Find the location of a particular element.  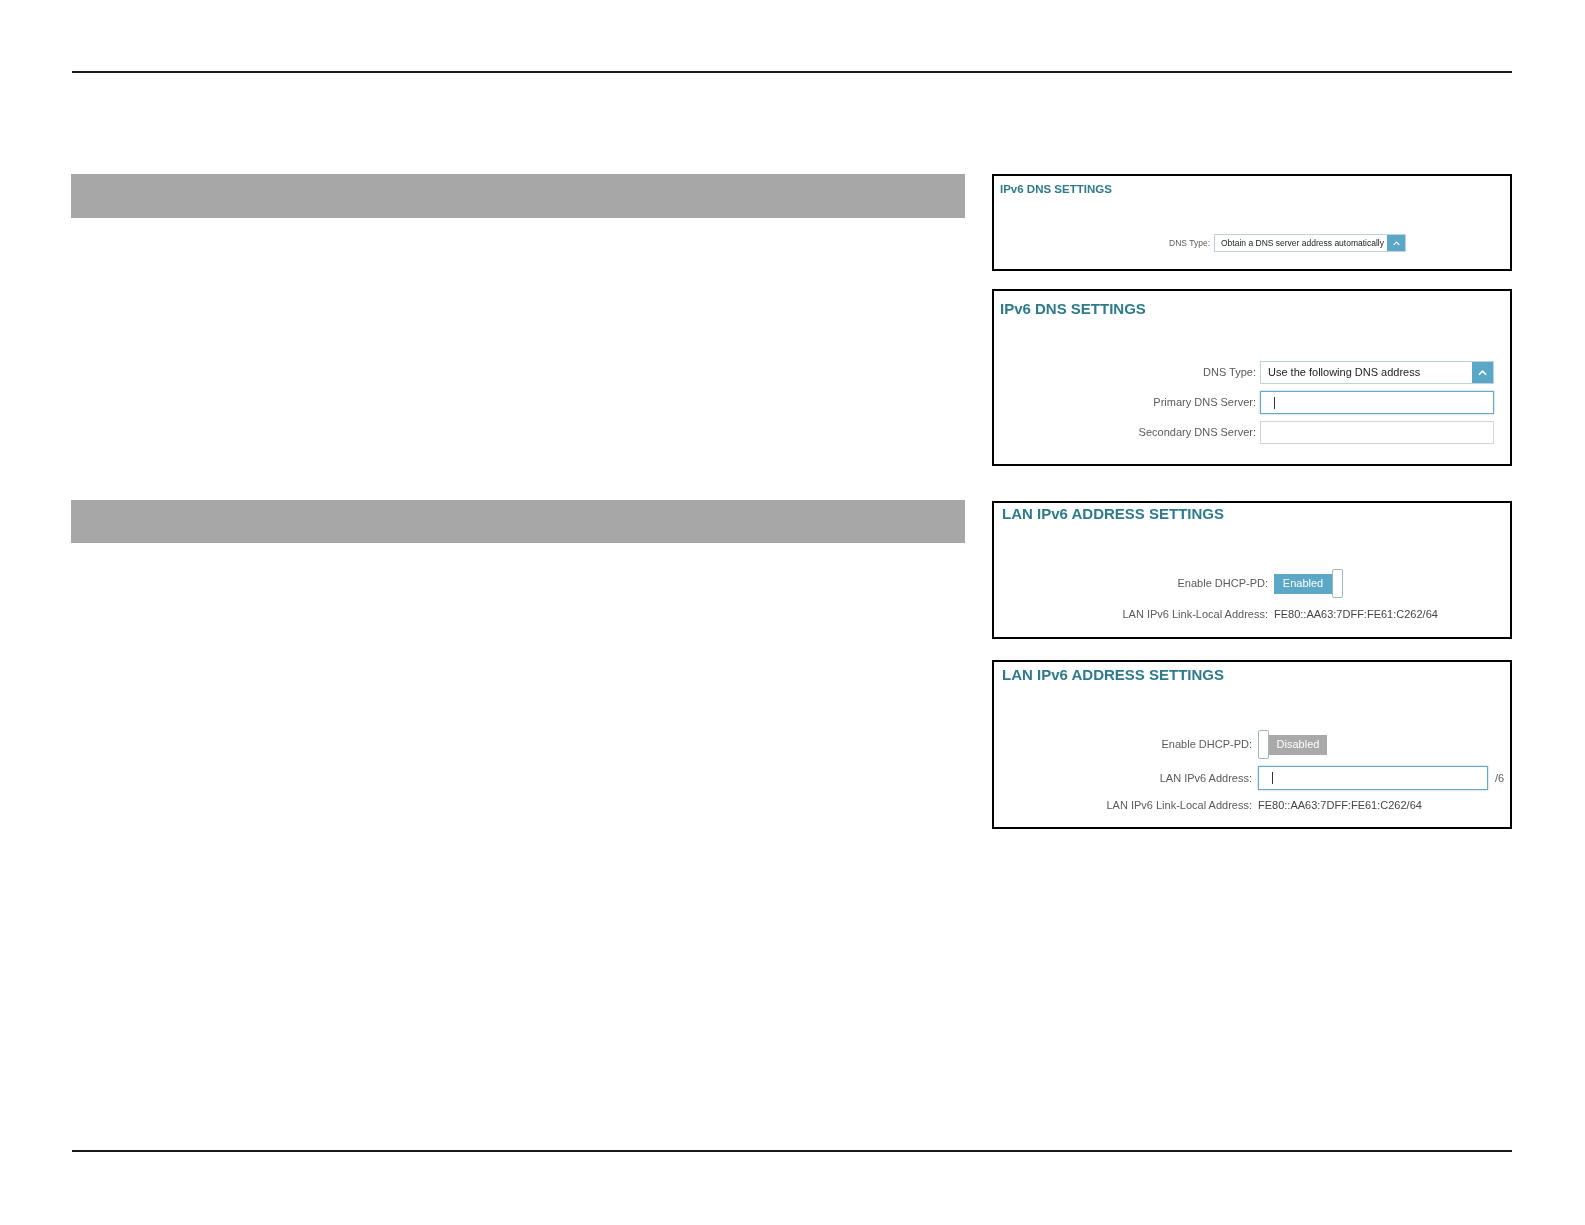

field-label: Primary DNS Server: is located at coordinates (1204, 403).